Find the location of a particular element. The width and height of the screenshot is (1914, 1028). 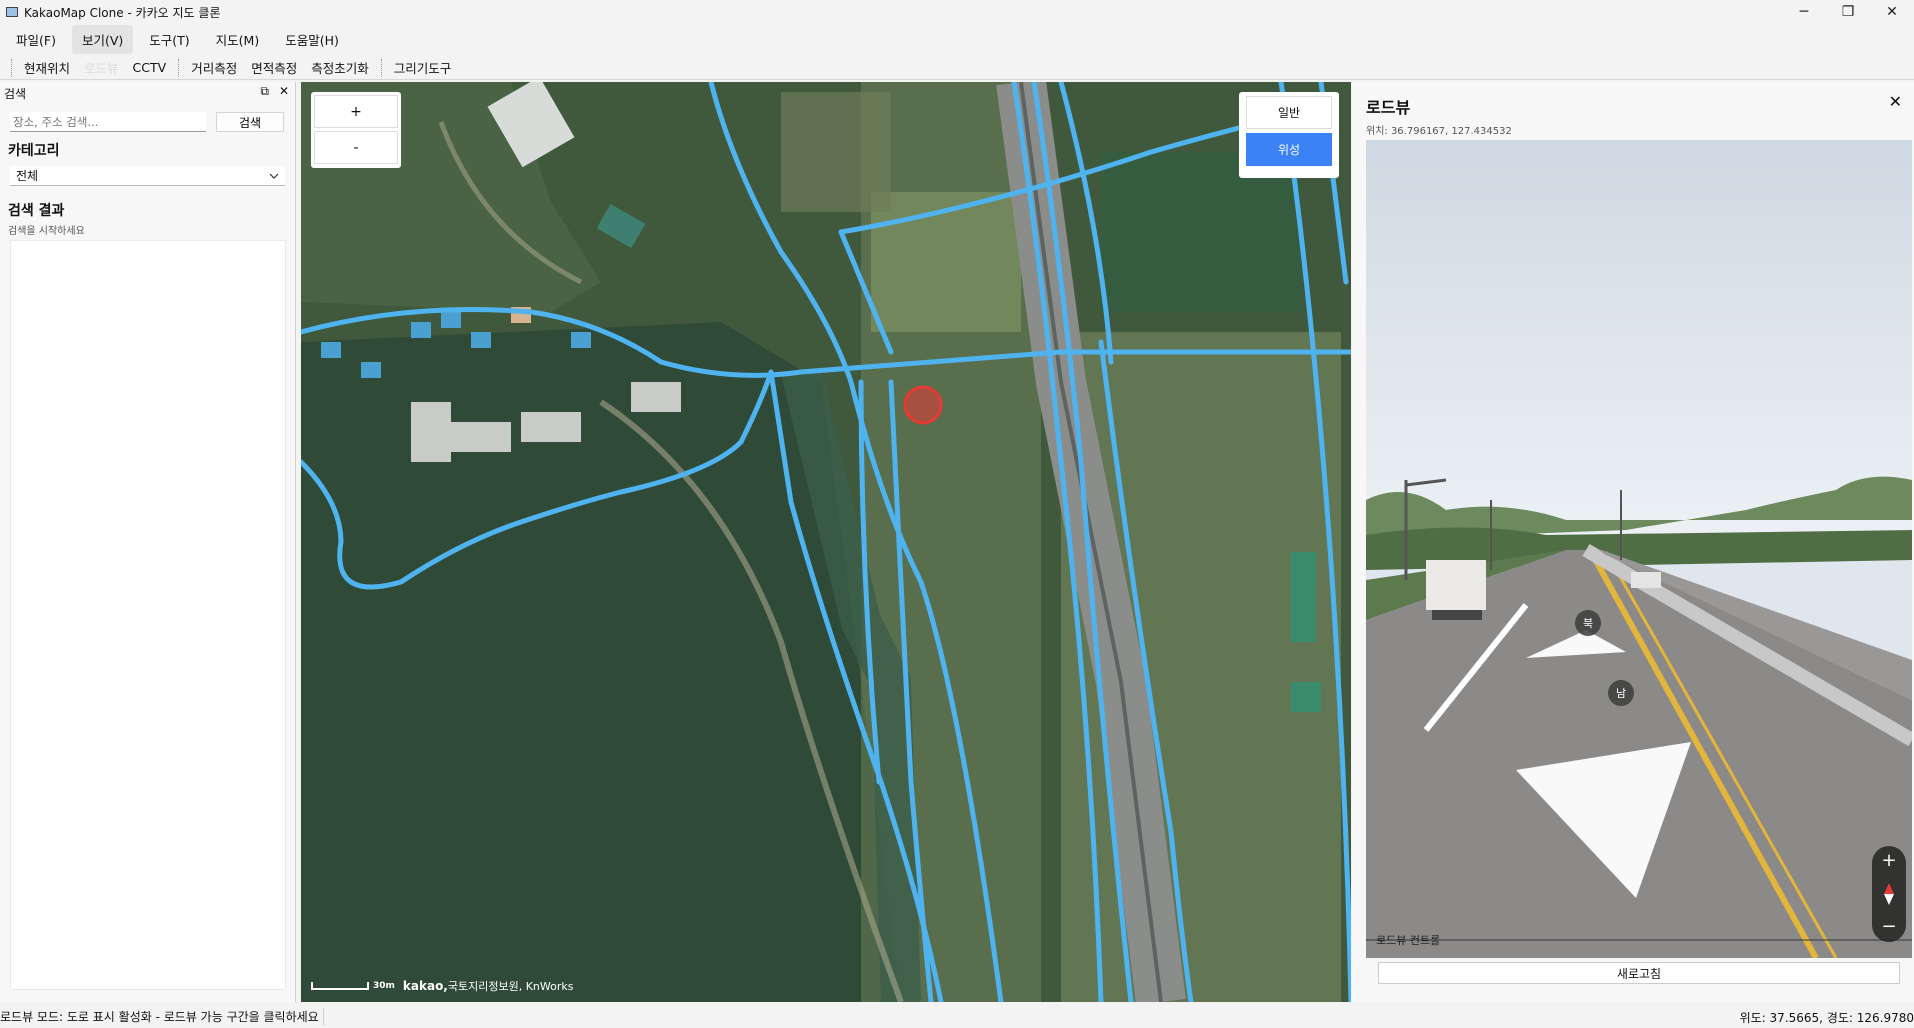

dock-title: 검색 is located at coordinates (15, 93).